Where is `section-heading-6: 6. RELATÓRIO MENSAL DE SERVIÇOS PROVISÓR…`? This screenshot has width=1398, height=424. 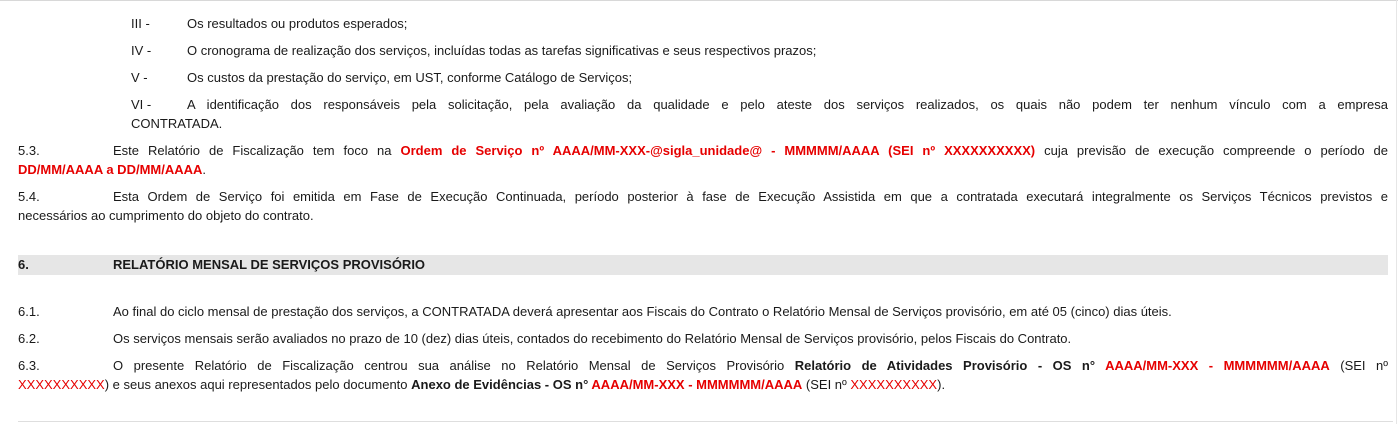
section-heading-6: 6. RELATÓRIO MENSAL DE SERVIÇOS PROVISÓR… is located at coordinates (703, 265).